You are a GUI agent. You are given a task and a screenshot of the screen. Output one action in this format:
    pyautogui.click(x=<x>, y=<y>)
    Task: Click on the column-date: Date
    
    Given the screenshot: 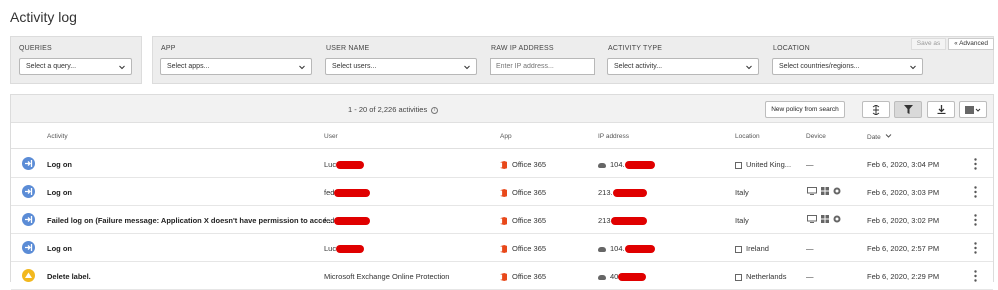 What is the action you would take?
    pyautogui.click(x=879, y=137)
    